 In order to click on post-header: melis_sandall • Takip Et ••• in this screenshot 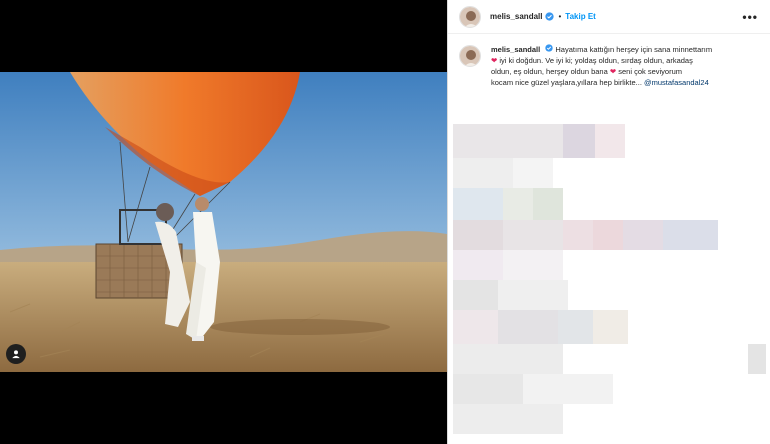, I will do `click(609, 17)`.